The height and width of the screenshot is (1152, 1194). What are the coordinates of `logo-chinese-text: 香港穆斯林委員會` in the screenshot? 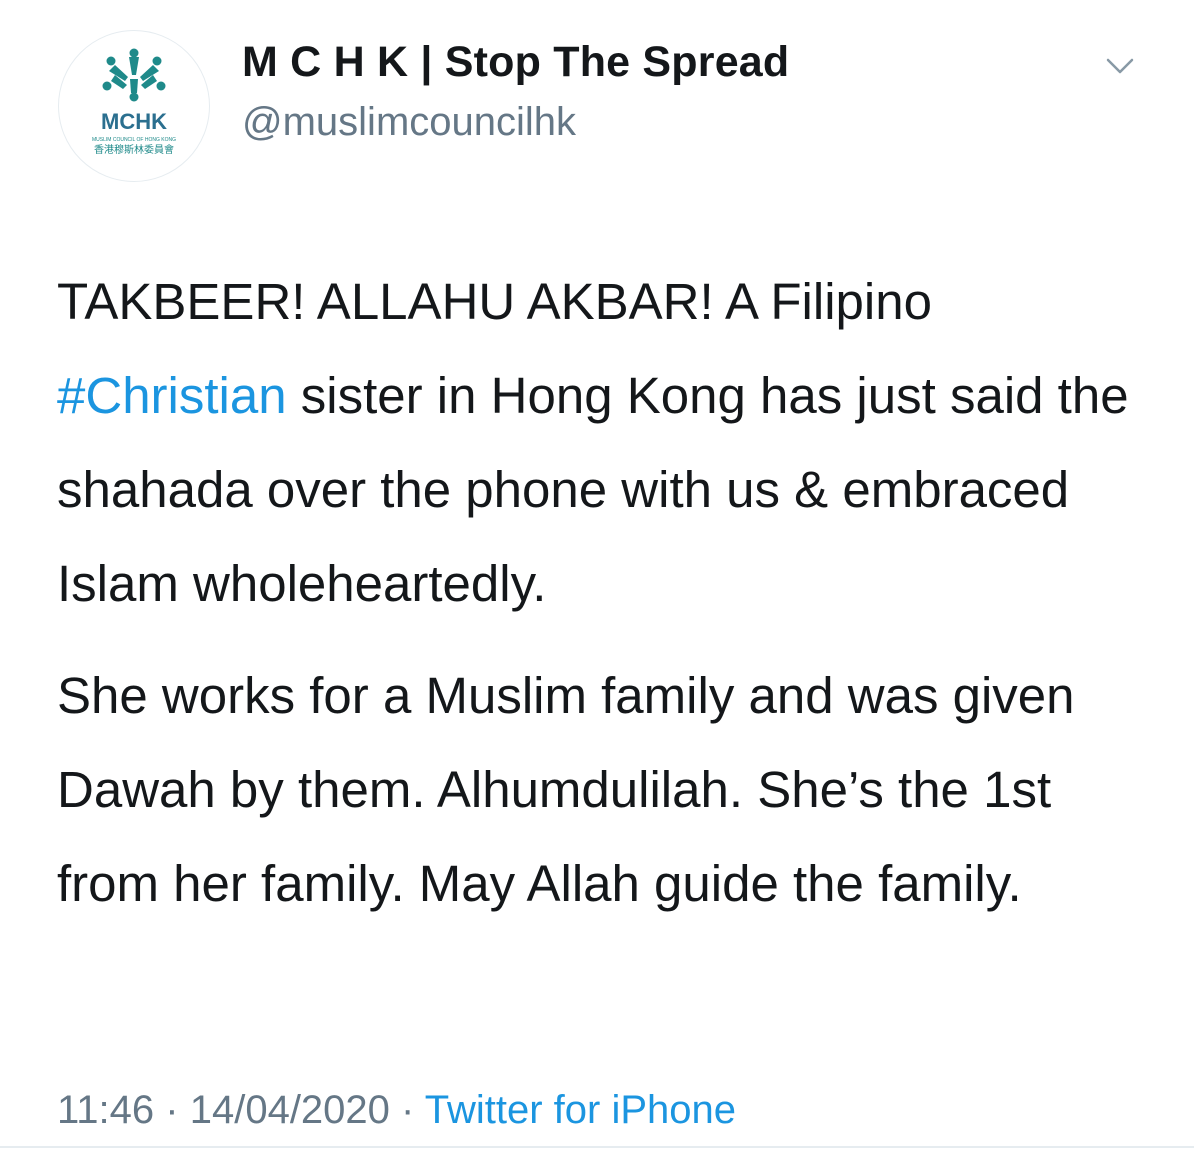 It's located at (134, 149).